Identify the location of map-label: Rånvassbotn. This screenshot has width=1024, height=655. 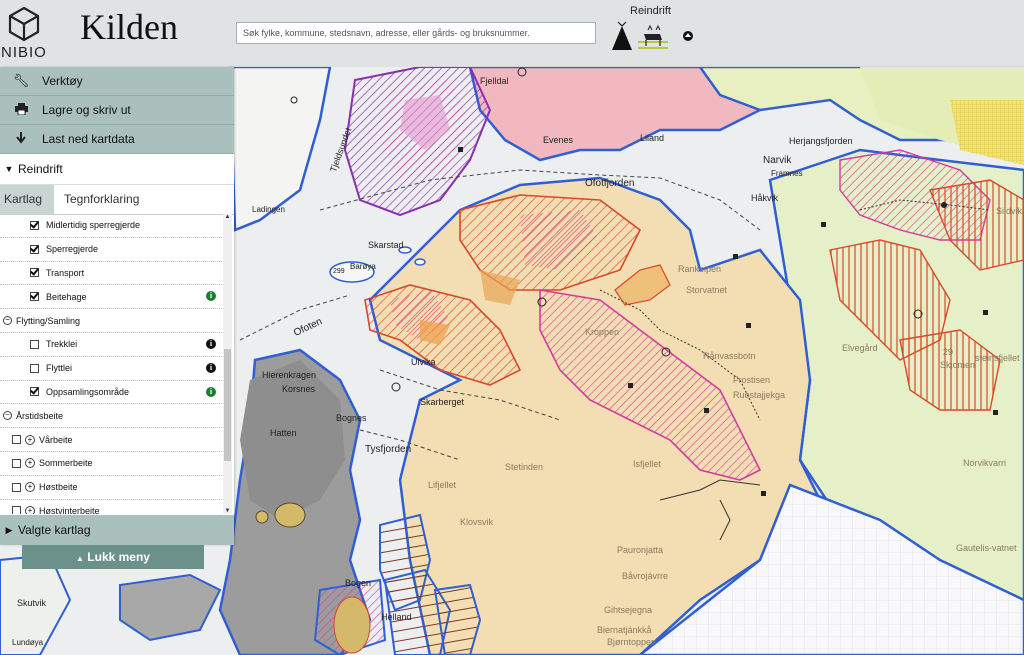
(729, 356).